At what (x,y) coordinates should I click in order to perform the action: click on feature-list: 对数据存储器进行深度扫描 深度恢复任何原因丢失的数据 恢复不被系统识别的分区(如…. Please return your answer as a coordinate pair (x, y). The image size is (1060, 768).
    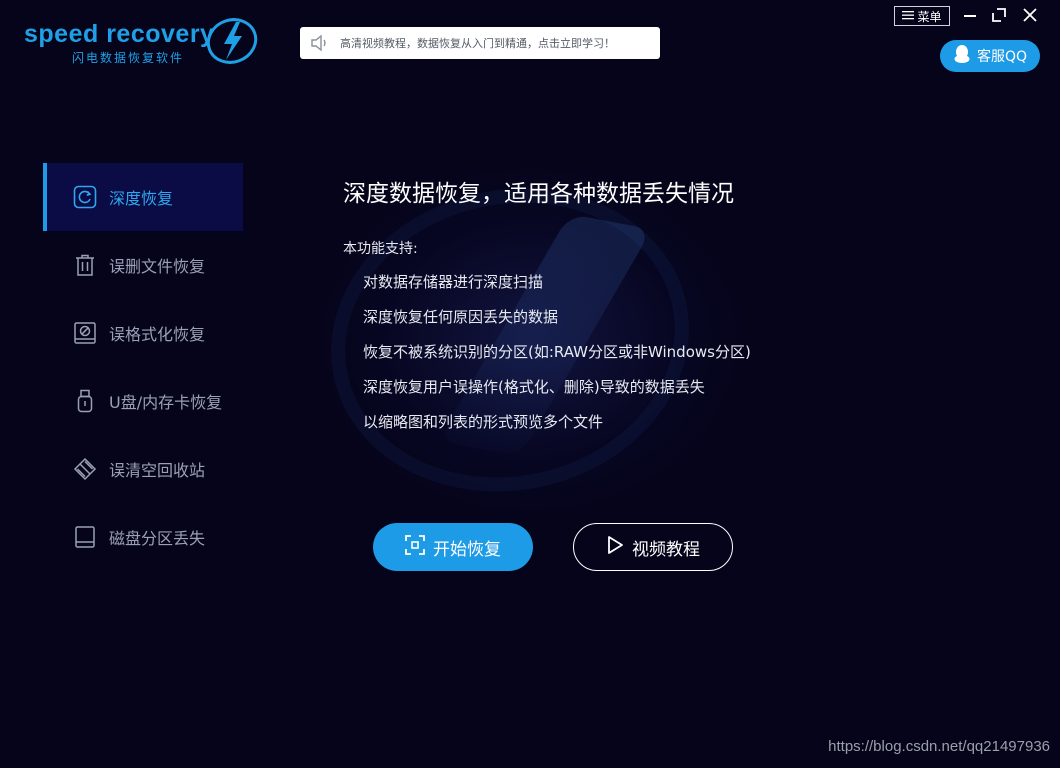
    Looking at the image, I should click on (557, 358).